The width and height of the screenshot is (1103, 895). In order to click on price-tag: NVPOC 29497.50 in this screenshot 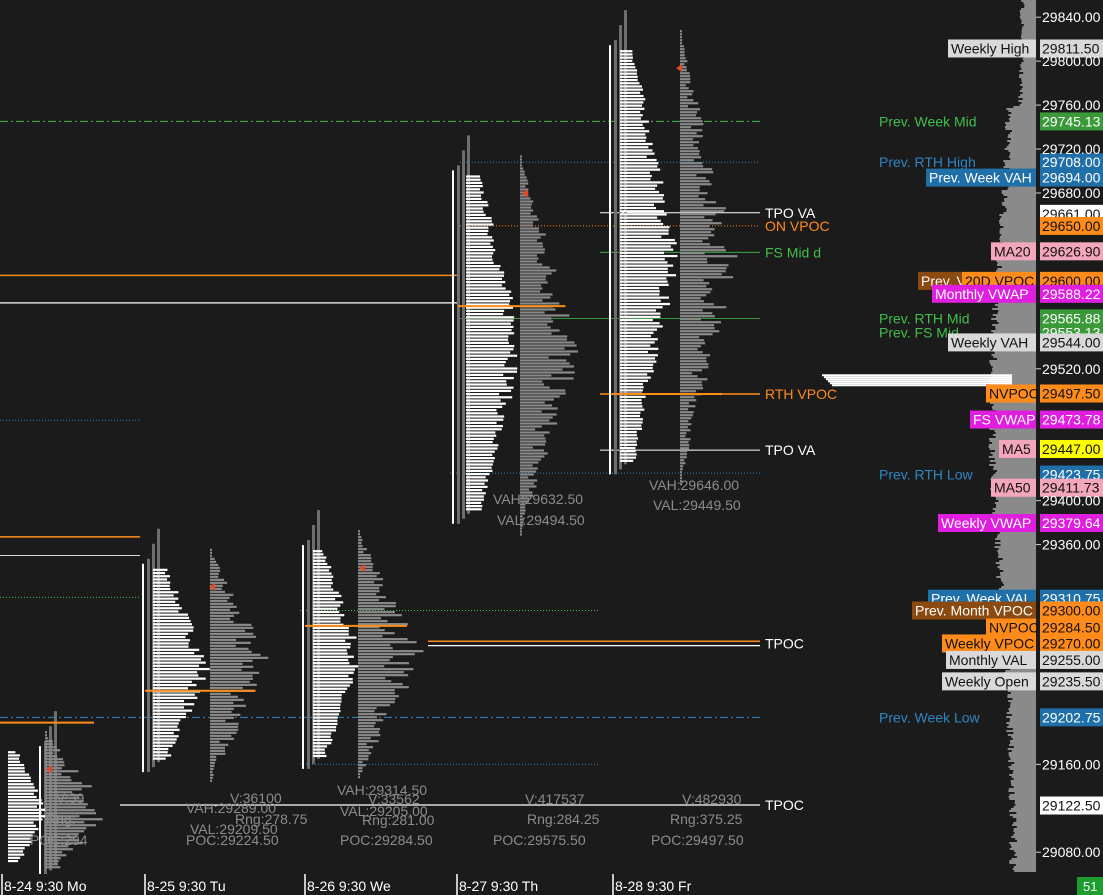, I will do `click(1044, 393)`.